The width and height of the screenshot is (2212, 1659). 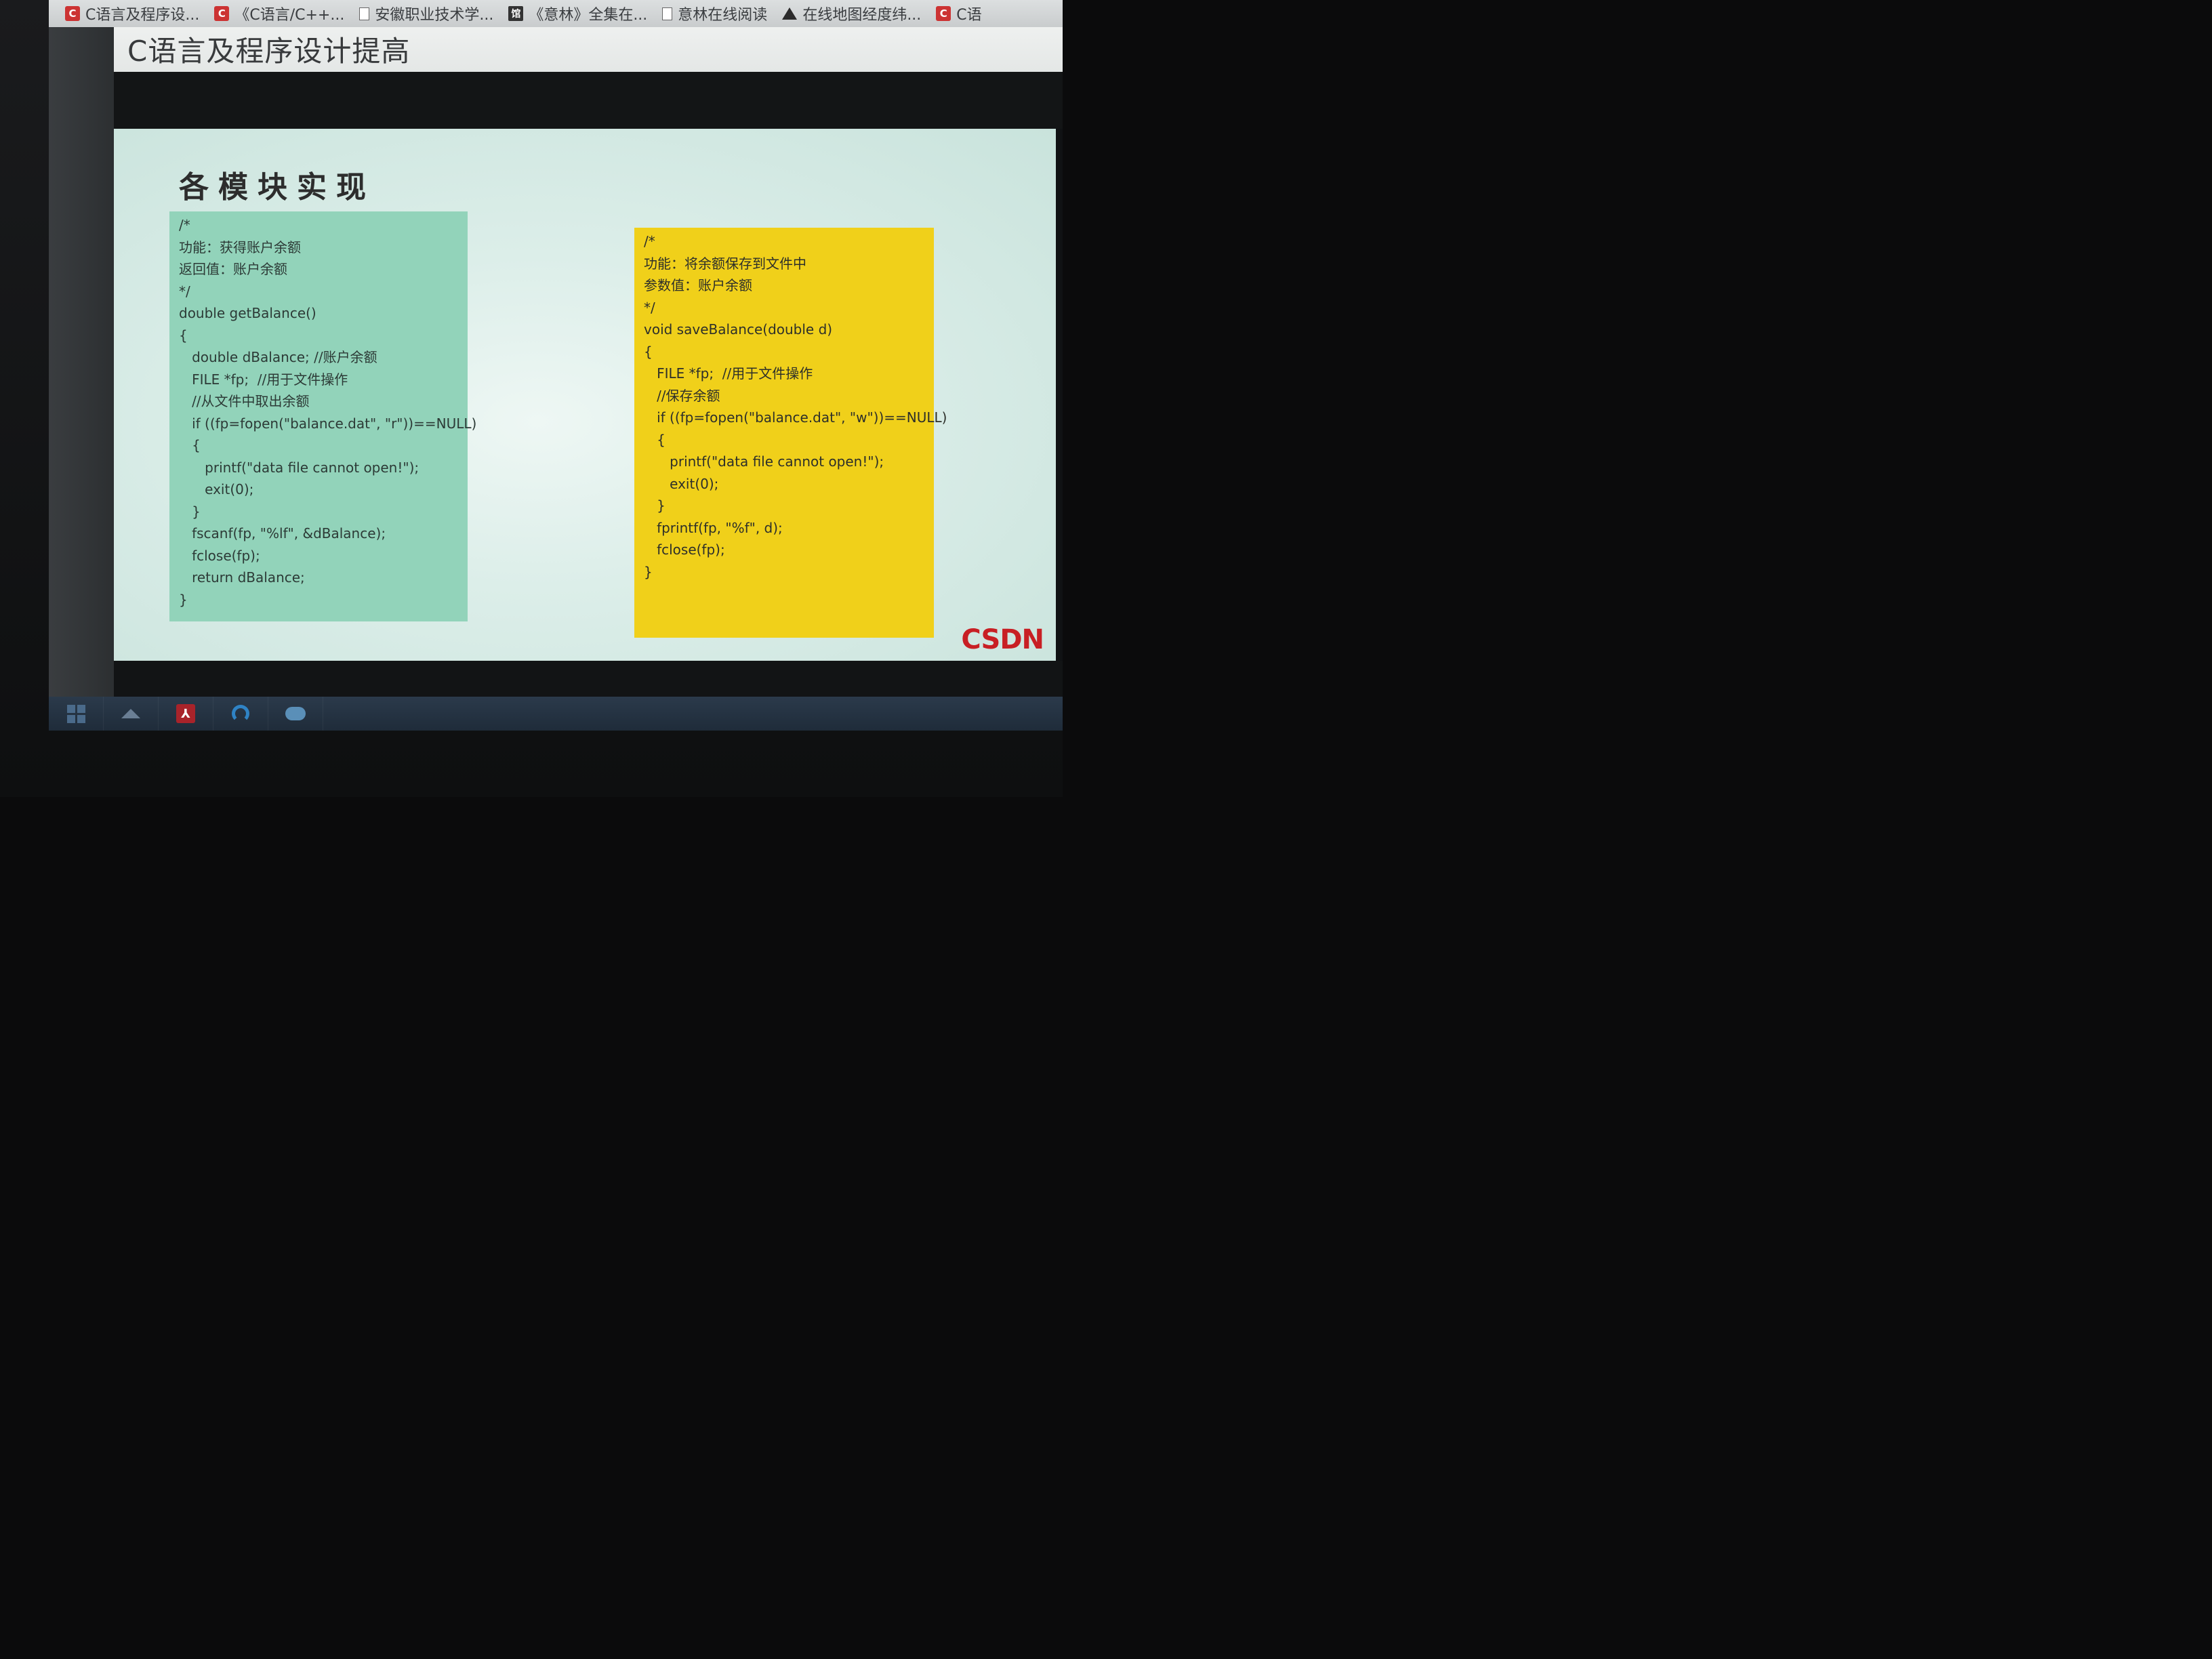 What do you see at coordinates (516, 13) in the screenshot?
I see `guan-icon: 馆` at bounding box center [516, 13].